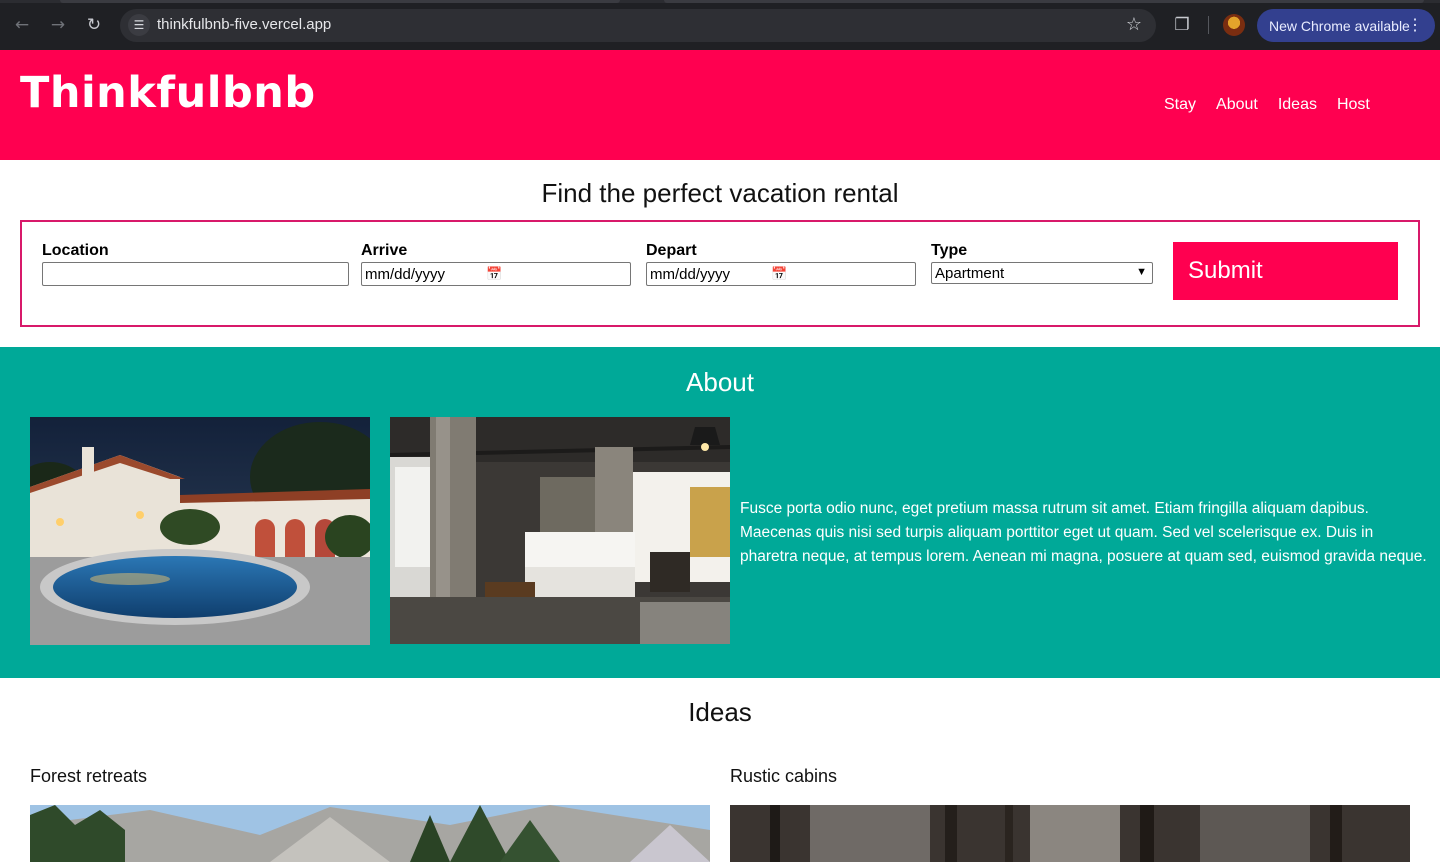 The width and height of the screenshot is (1440, 862). Describe the element at coordinates (139, 25) in the screenshot. I see `tune-icon: ☰` at that location.